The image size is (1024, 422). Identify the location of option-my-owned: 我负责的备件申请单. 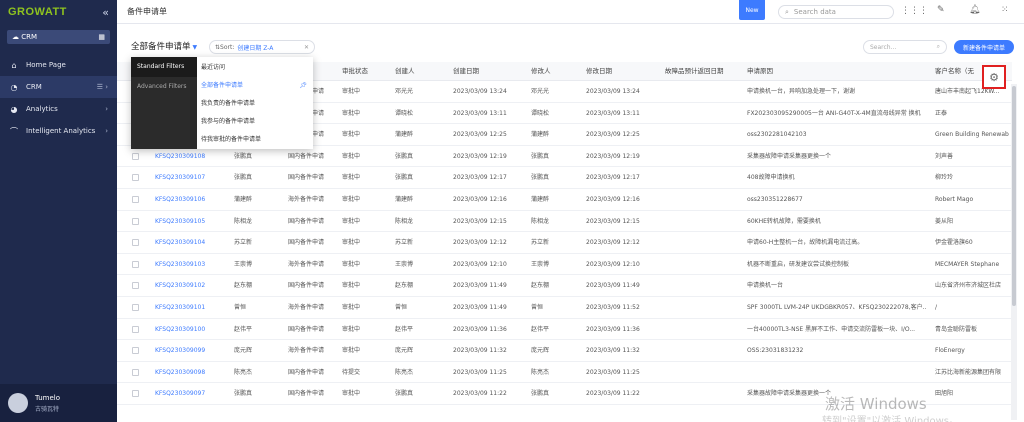
(255, 104).